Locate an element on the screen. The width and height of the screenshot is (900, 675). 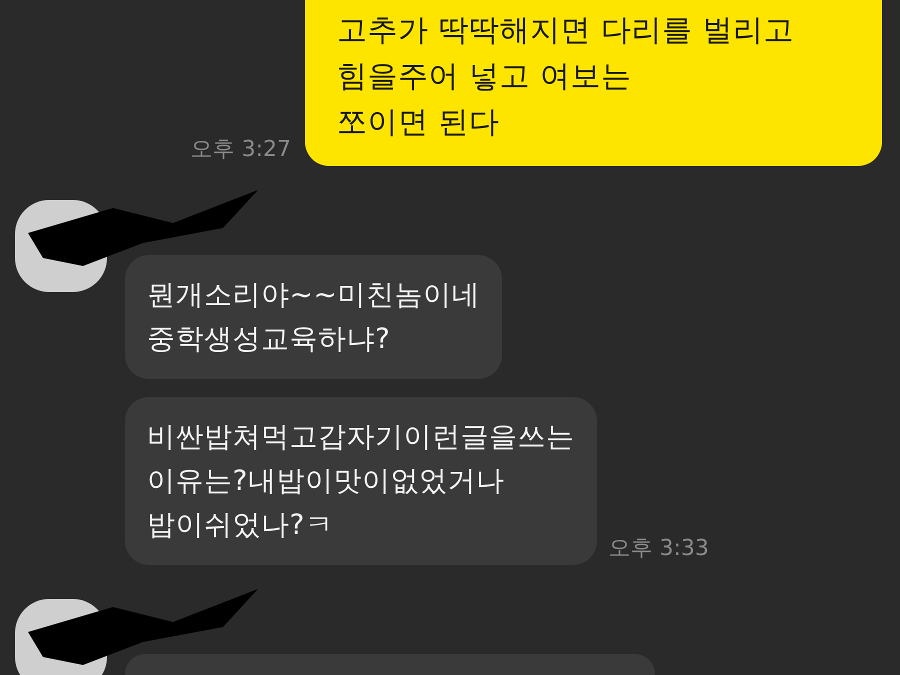
message-bubble: 비싼밥쳐먹고갑자기이런글을쓰는 이유는?내밥이맛이없었거나 밥이쉬었나?ㅋ is located at coordinates (360, 481).